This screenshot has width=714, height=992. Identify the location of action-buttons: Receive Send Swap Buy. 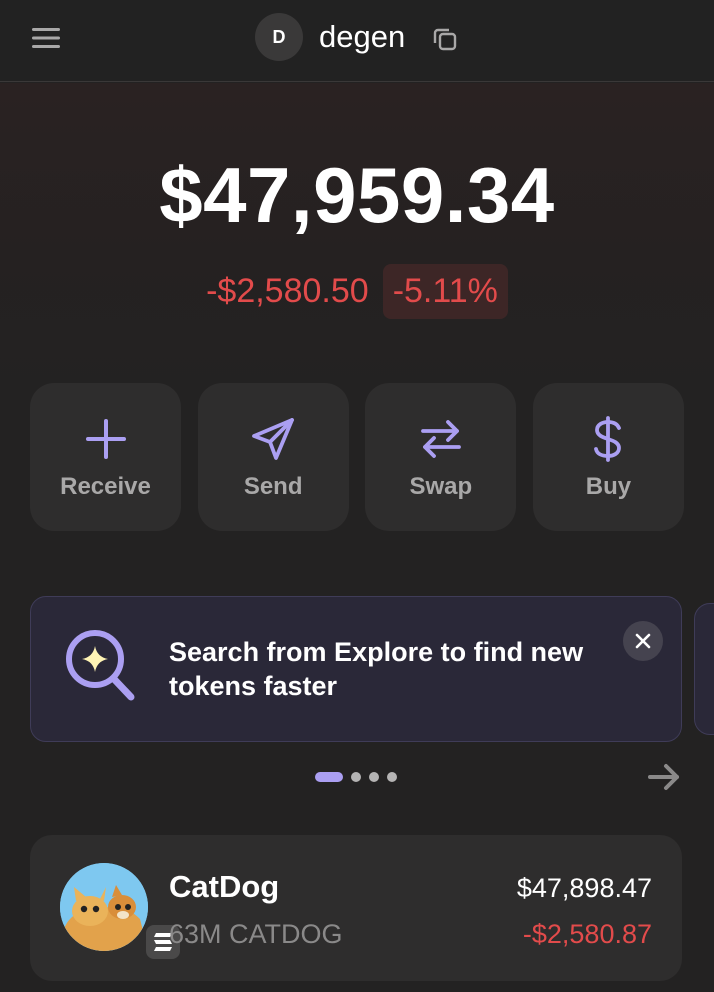
(357, 457).